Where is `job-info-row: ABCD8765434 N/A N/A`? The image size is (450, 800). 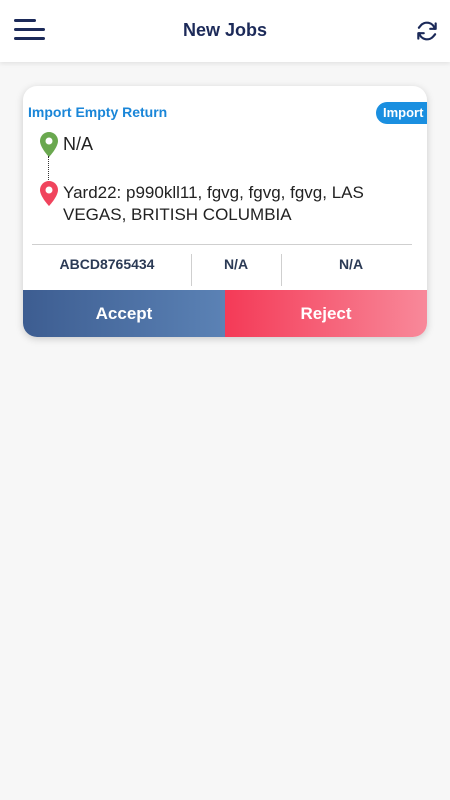
job-info-row: ABCD8765434 N/A N/A is located at coordinates (225, 270).